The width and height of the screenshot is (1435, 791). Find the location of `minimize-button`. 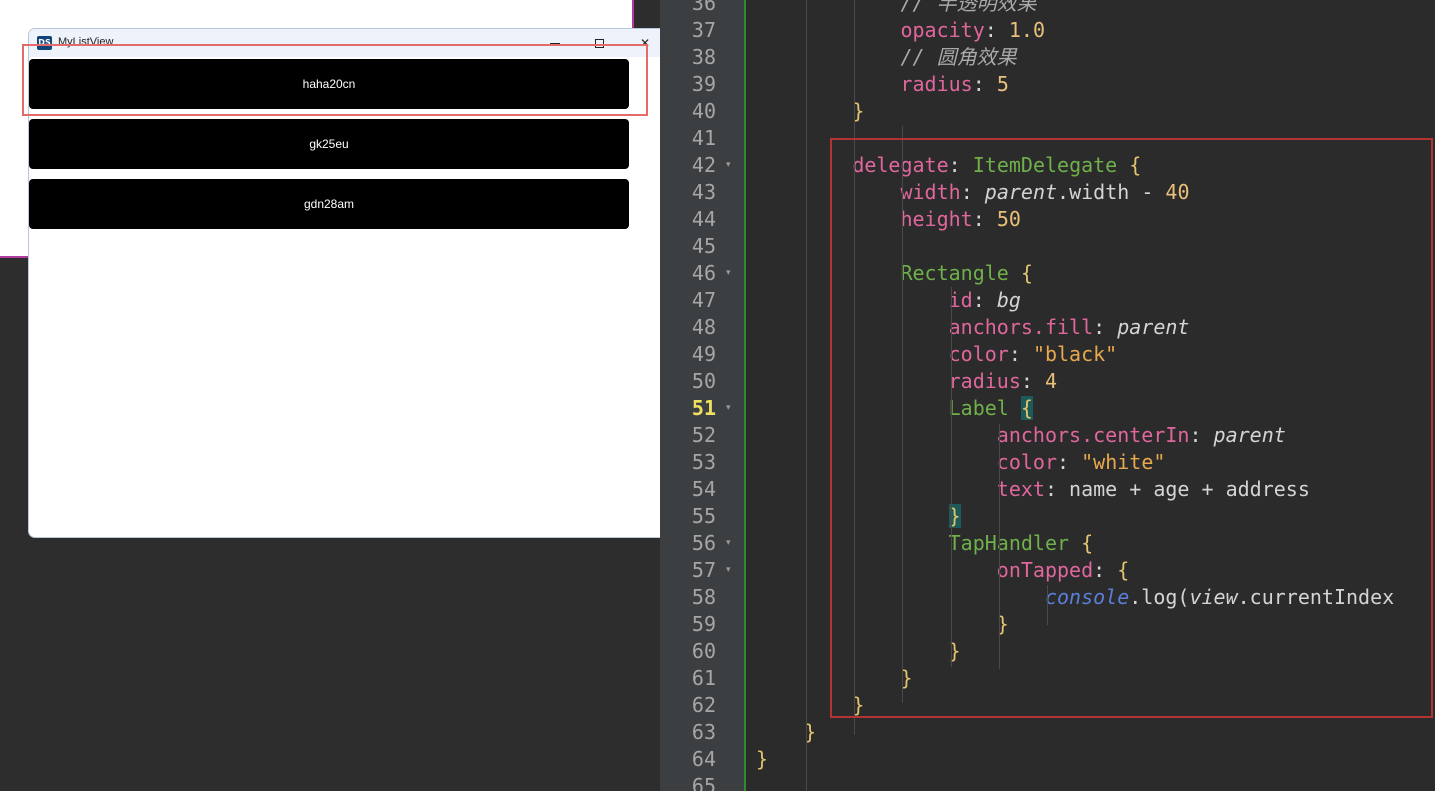

minimize-button is located at coordinates (555, 43).